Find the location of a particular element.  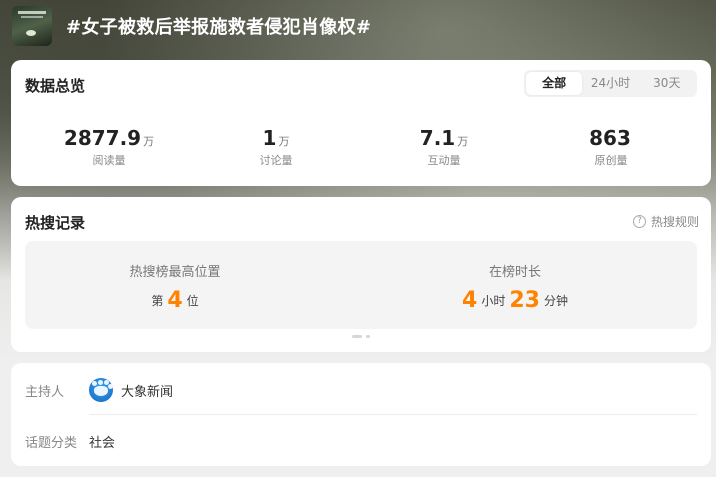

stat-discussions: 1万 讨论量 is located at coordinates (276, 147).